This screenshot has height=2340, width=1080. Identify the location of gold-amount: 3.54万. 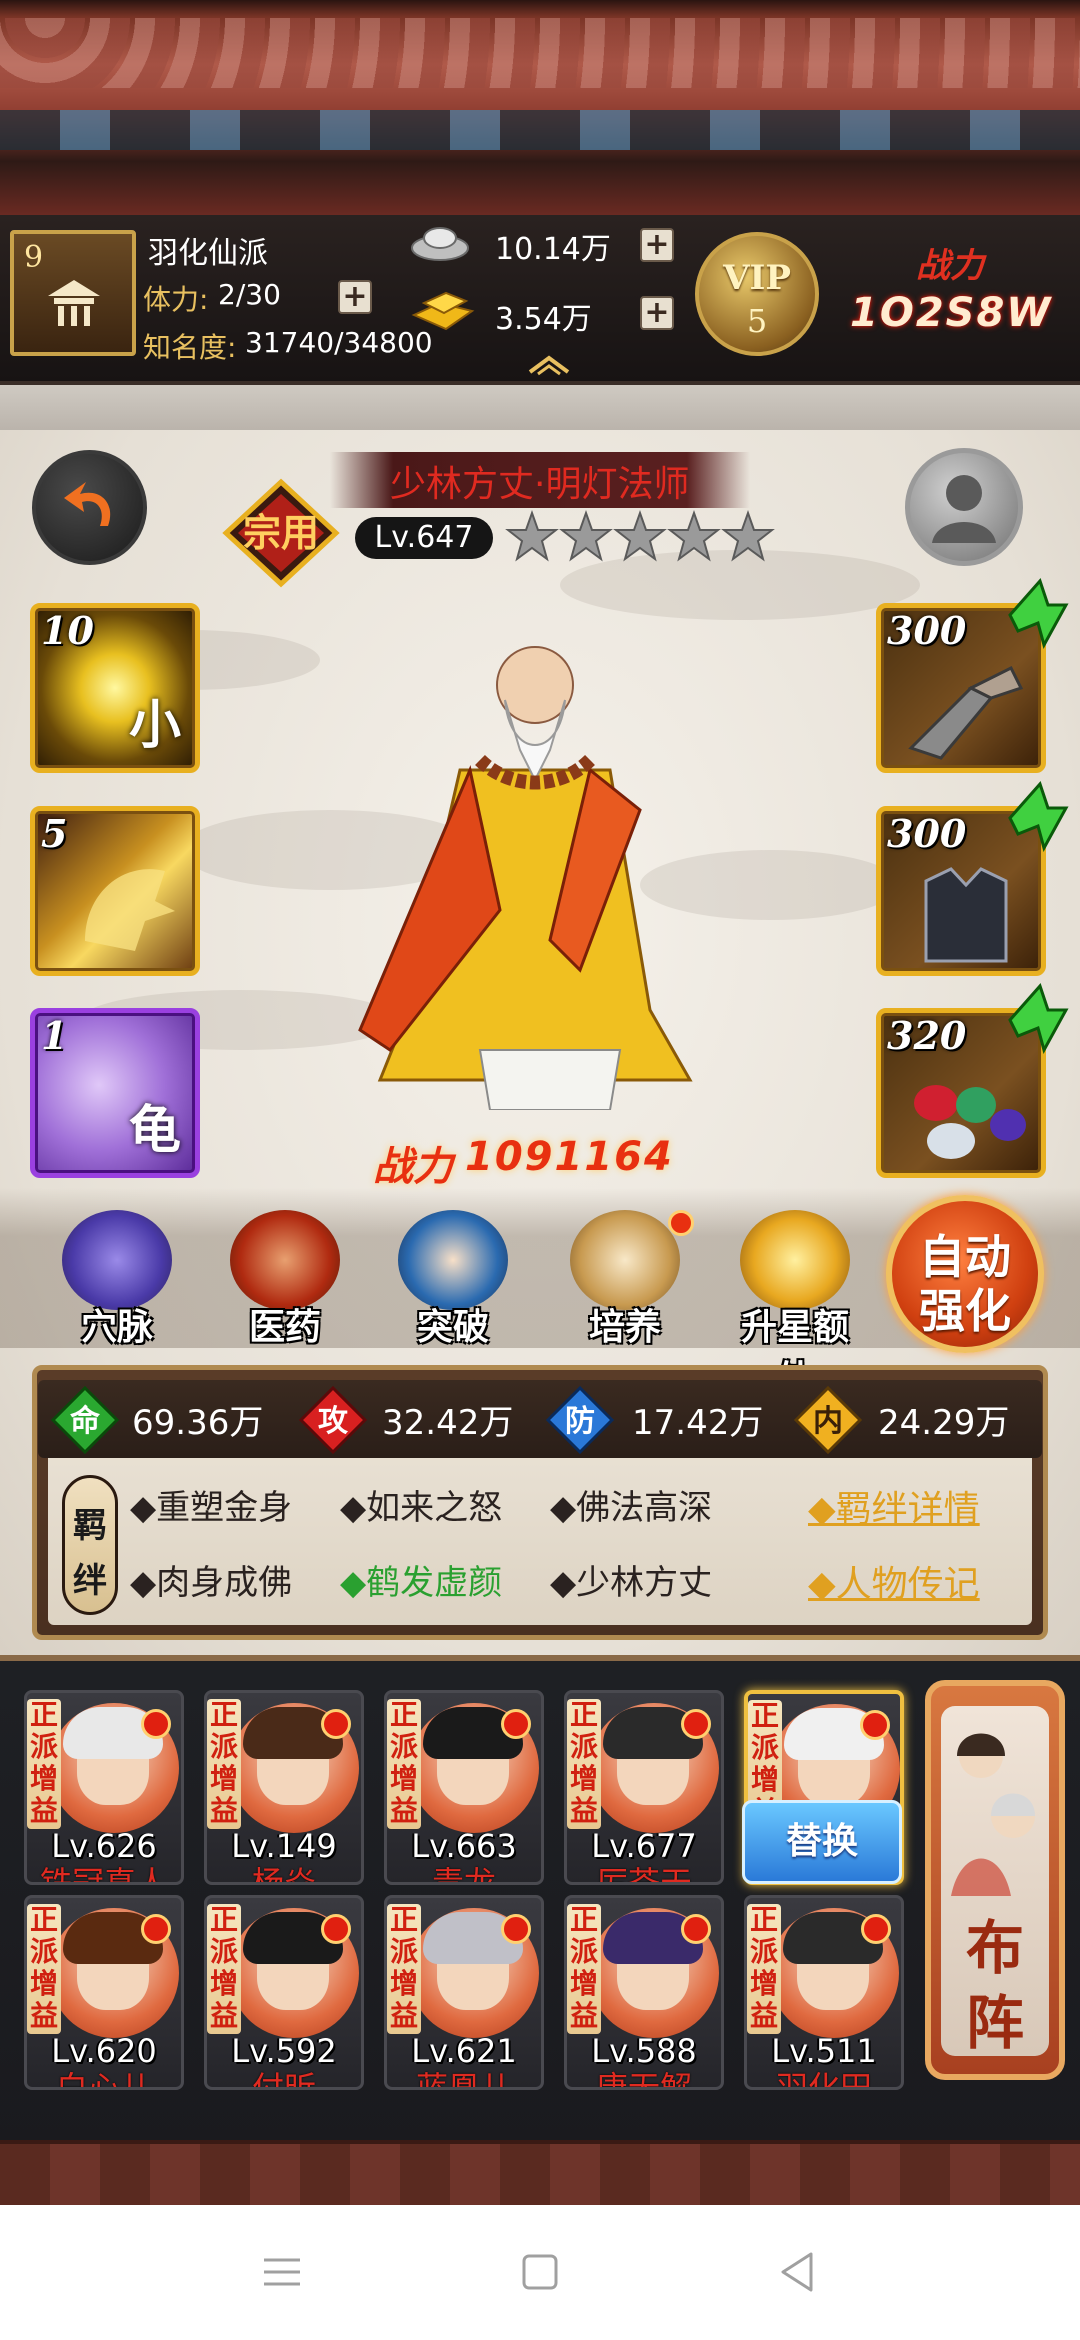
(543, 319).